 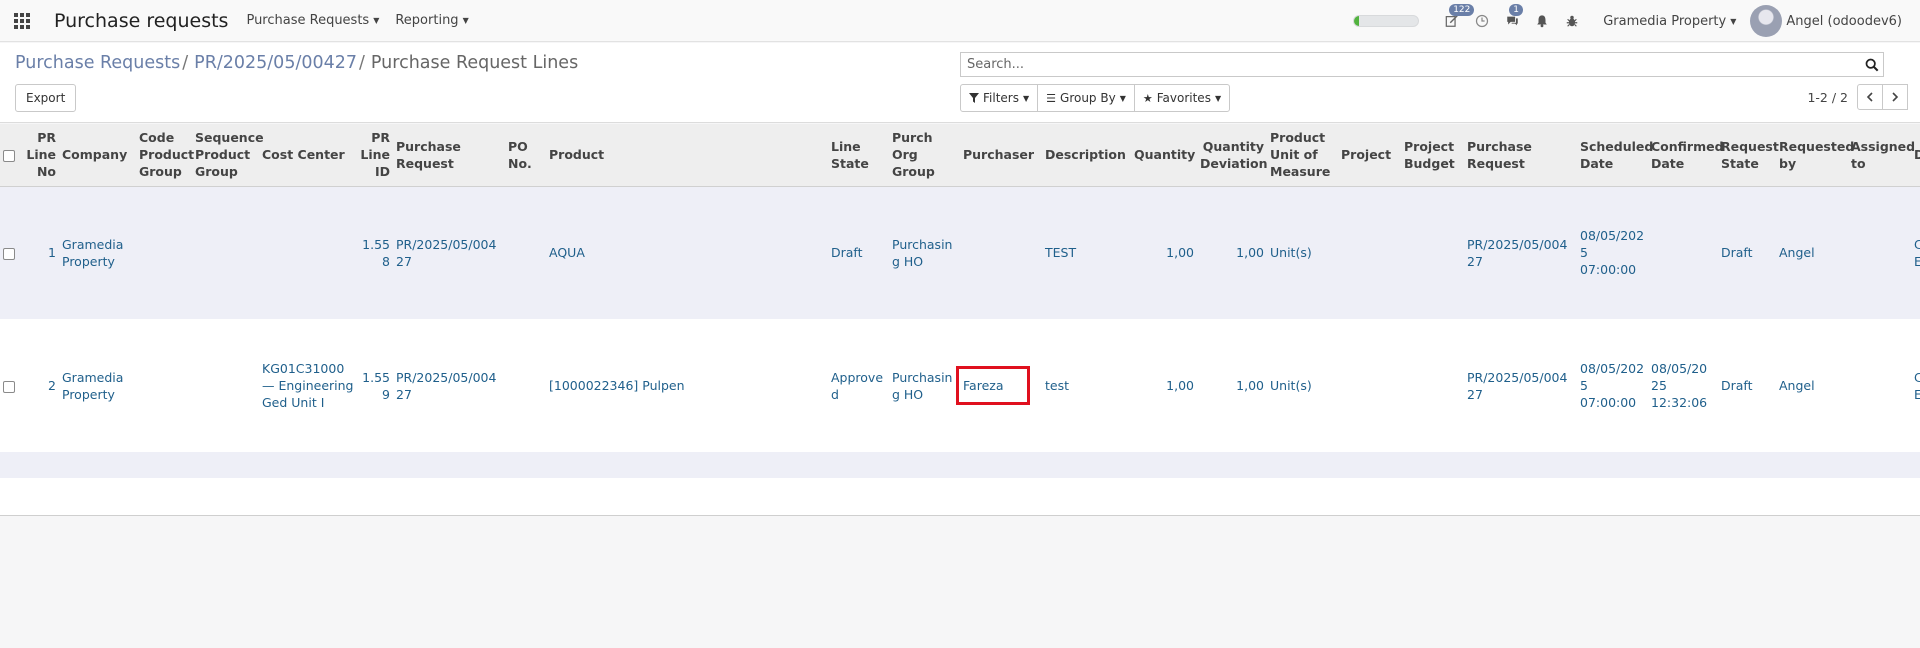 I want to click on cell-confirmed-date, so click(x=1683, y=252).